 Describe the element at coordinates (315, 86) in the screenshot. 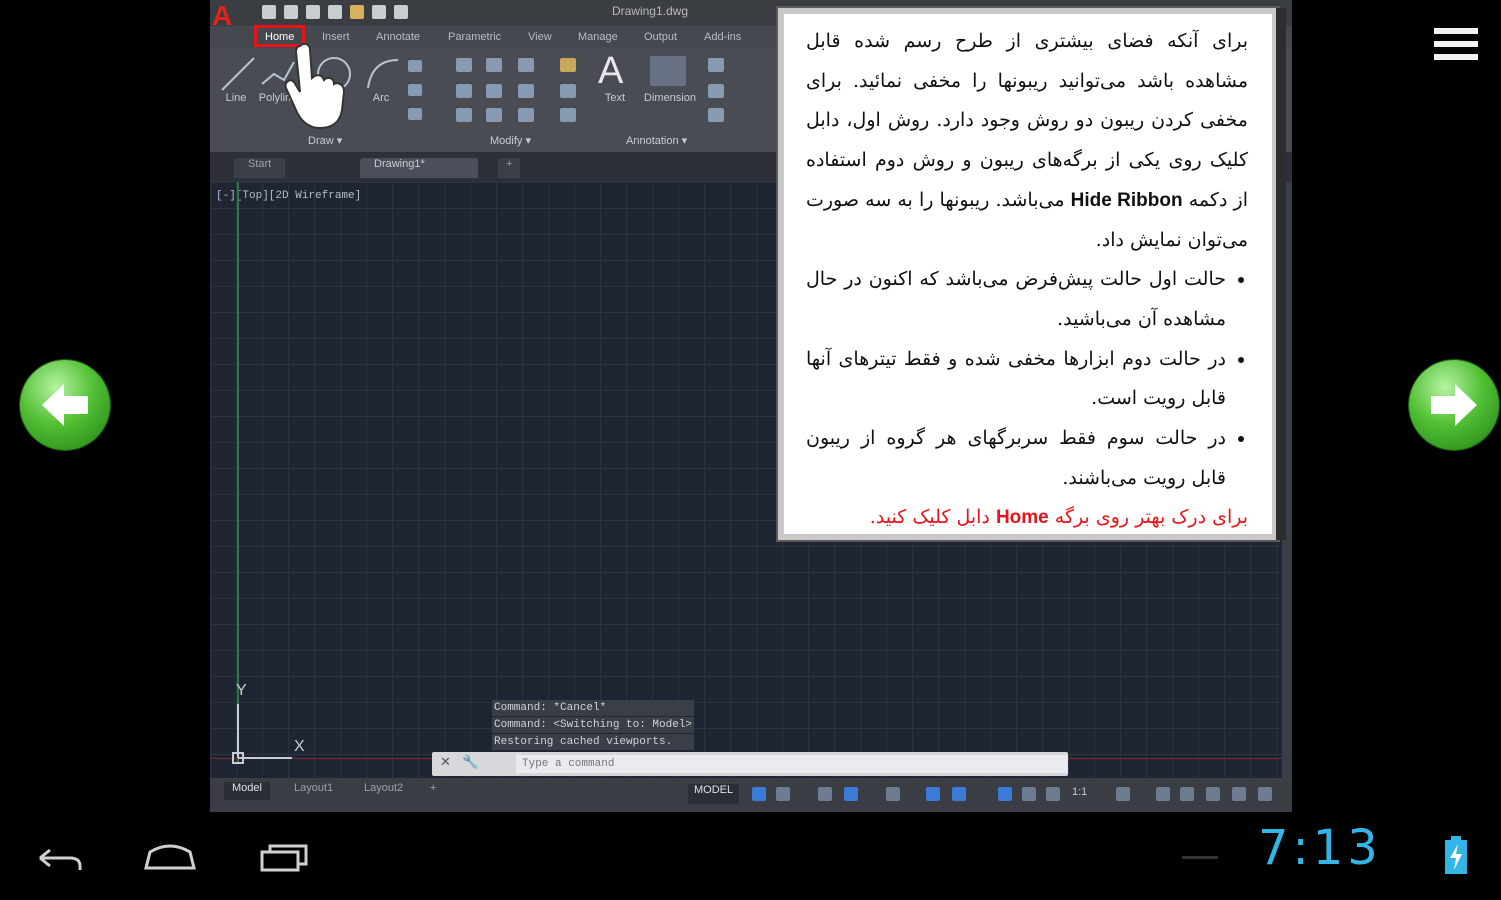

I see `hand-pointer-icon` at that location.